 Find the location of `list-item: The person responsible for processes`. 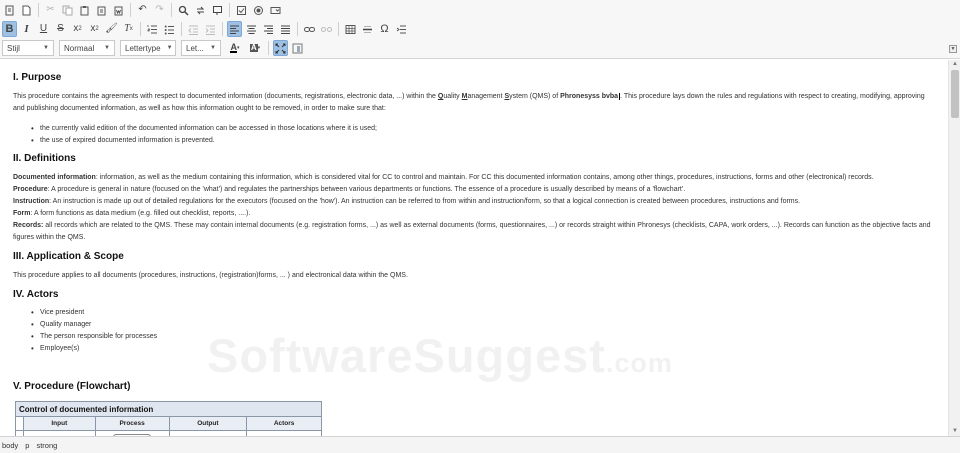

list-item: The person responsible for processes is located at coordinates (94, 337).